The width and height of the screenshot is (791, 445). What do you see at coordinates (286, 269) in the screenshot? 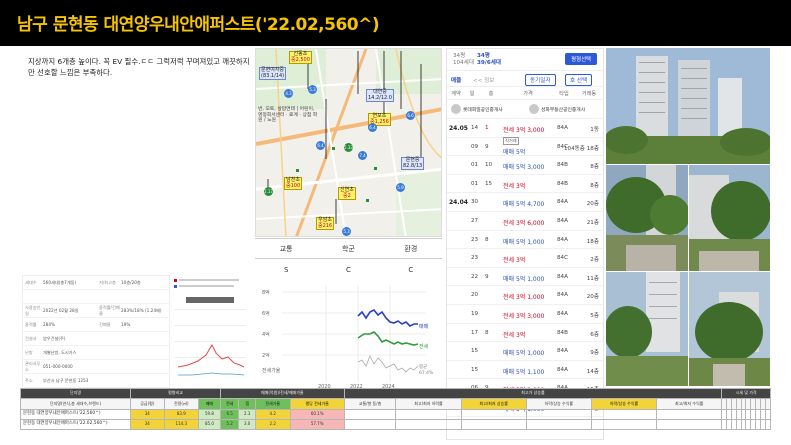
I see `grade-transport: S` at bounding box center [286, 269].